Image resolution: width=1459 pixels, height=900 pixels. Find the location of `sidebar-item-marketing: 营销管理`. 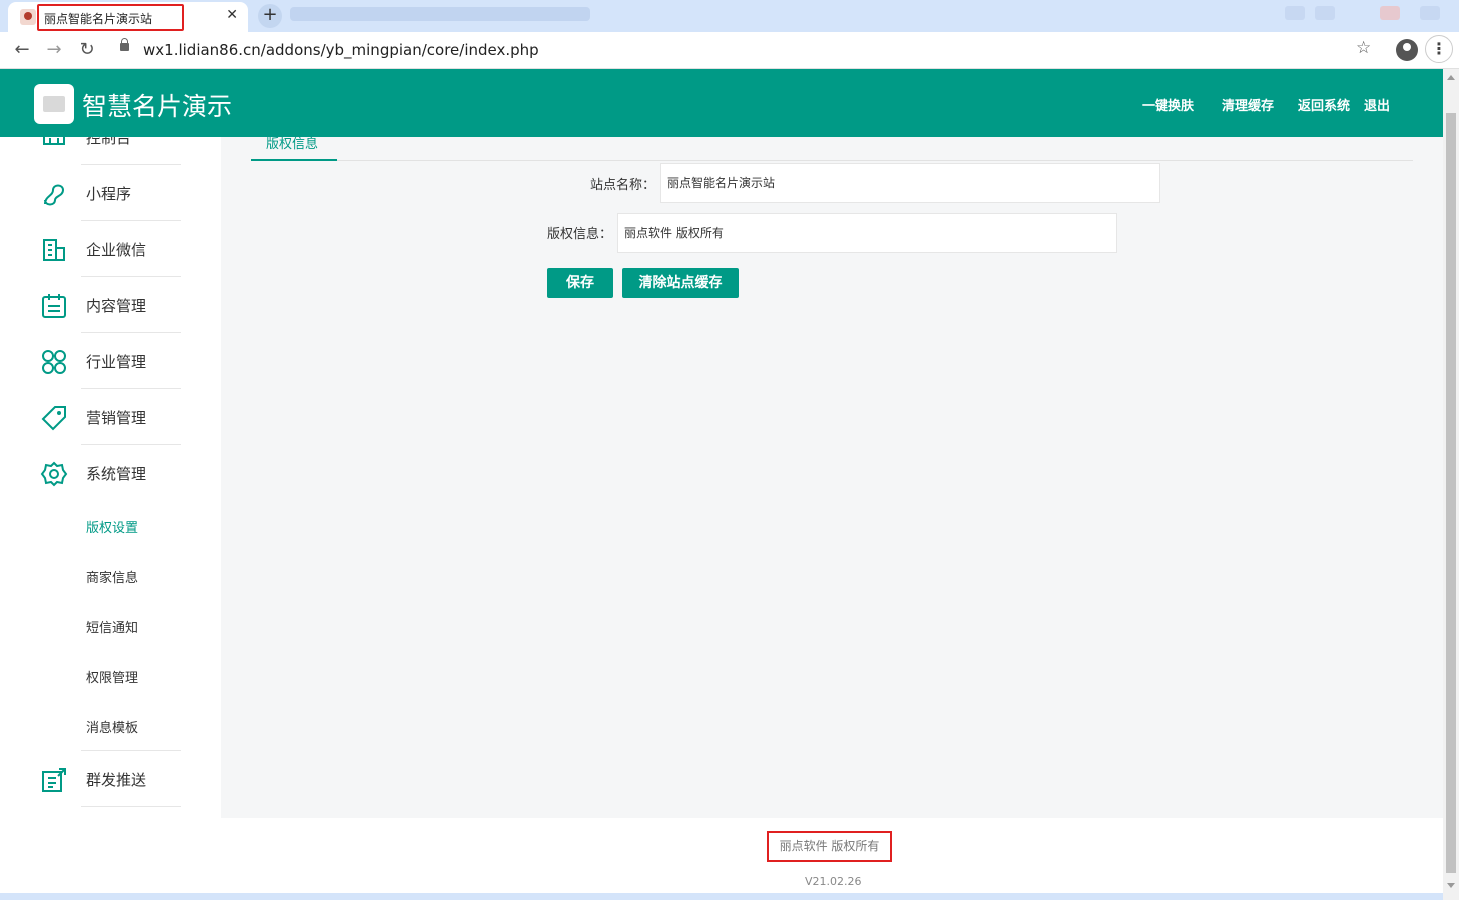

sidebar-item-marketing: 营销管理 is located at coordinates (110, 417).